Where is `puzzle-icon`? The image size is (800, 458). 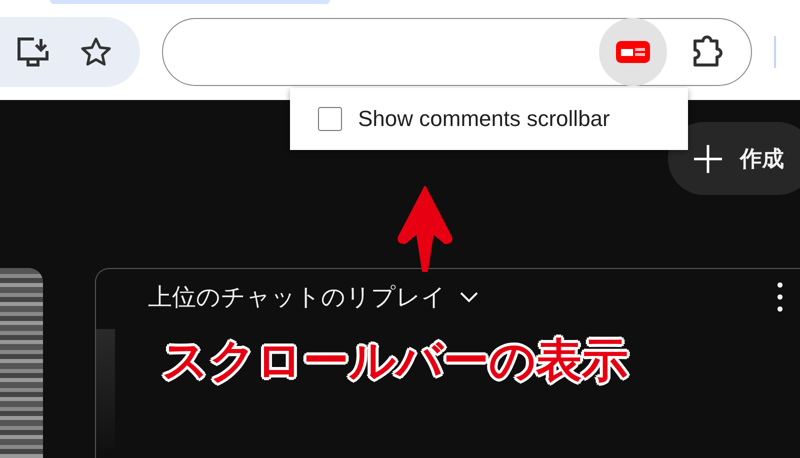 puzzle-icon is located at coordinates (708, 52).